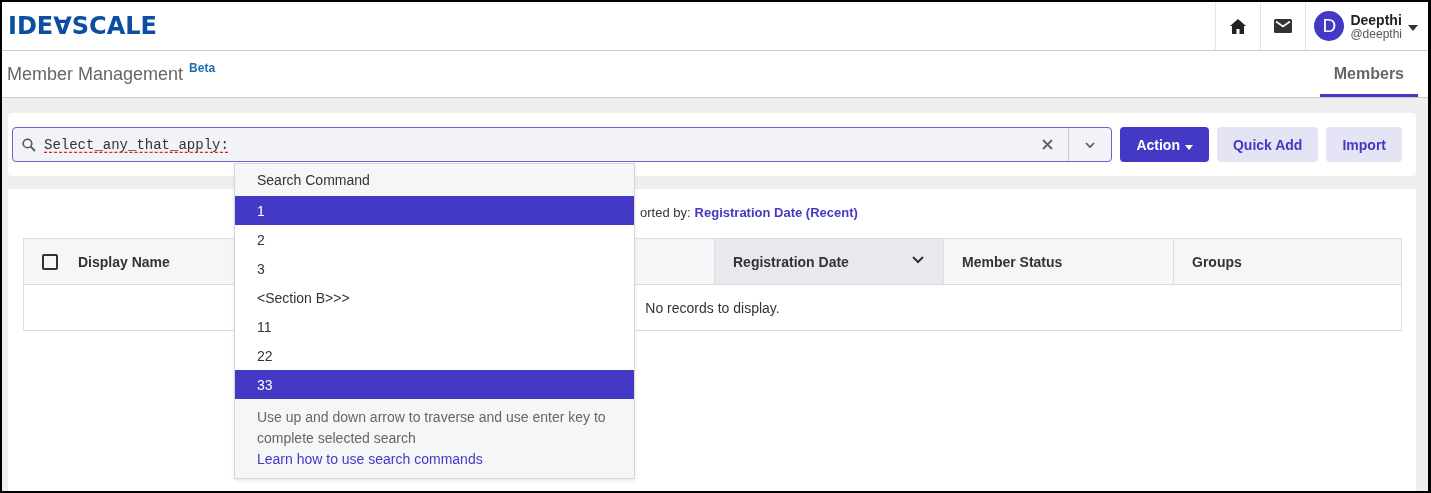 This screenshot has height=493, width=1431. Describe the element at coordinates (434, 239) in the screenshot. I see `dropdown-item: 2` at that location.